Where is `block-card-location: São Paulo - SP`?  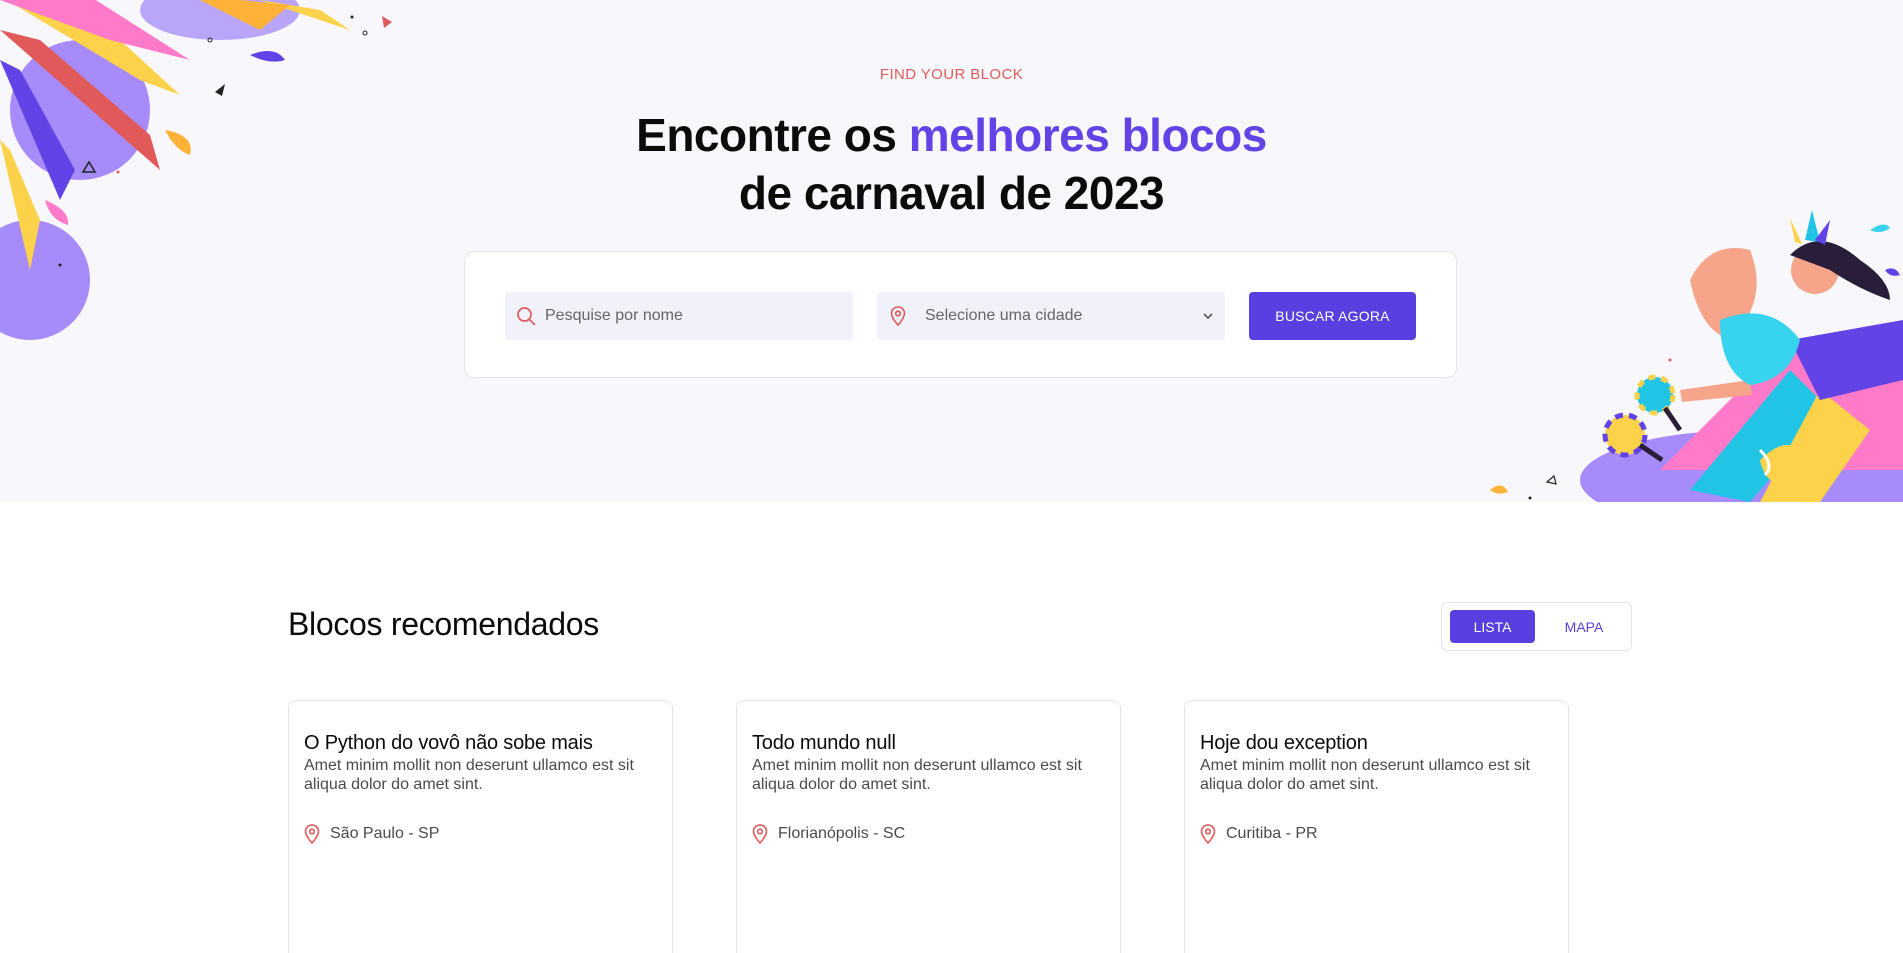 block-card-location: São Paulo - SP is located at coordinates (371, 834).